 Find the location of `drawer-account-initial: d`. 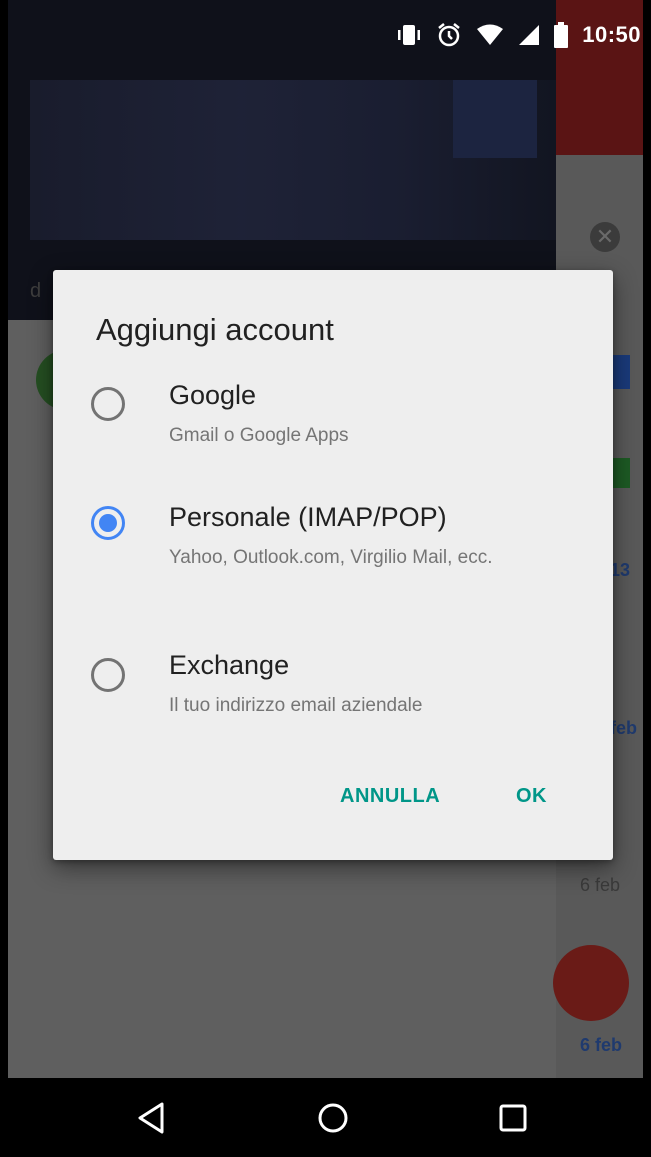

drawer-account-initial: d is located at coordinates (36, 291).